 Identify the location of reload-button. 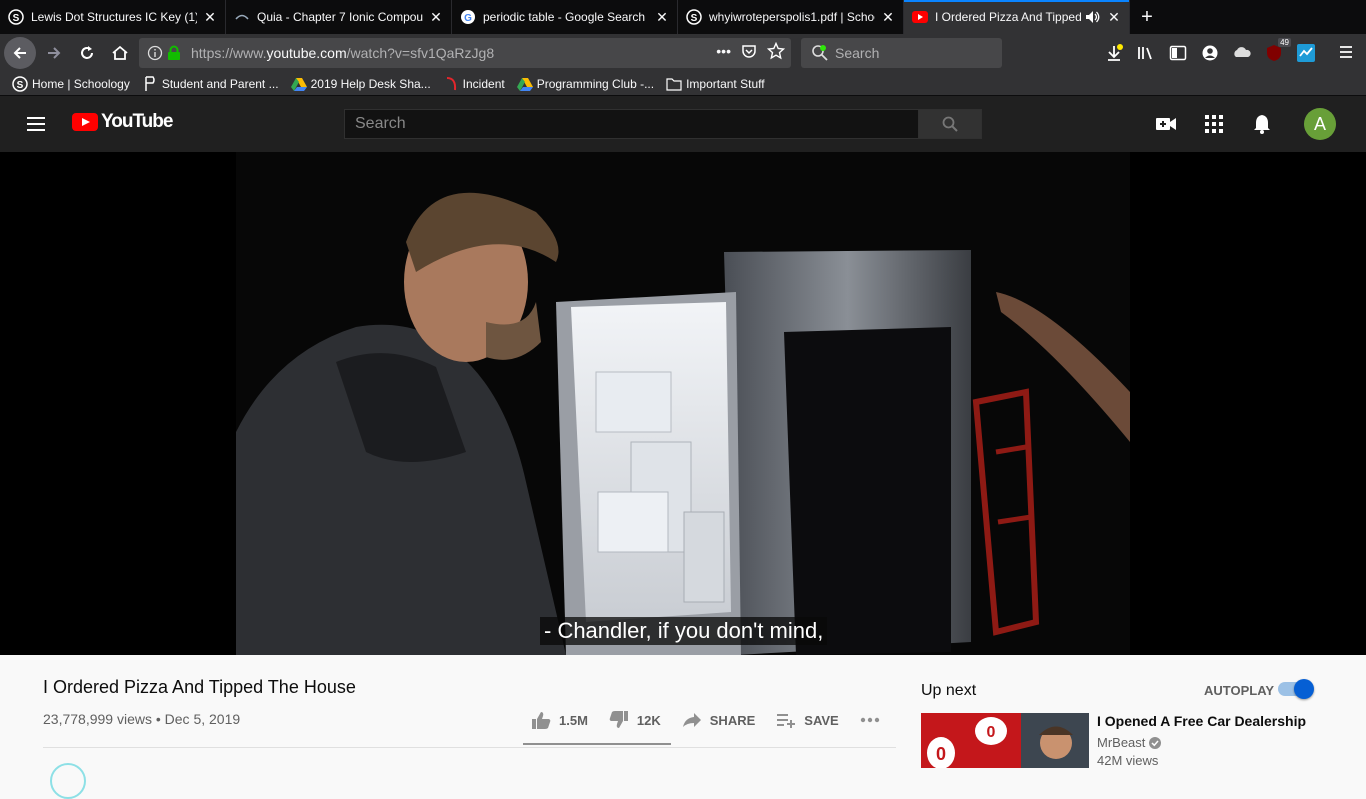
(87, 53).